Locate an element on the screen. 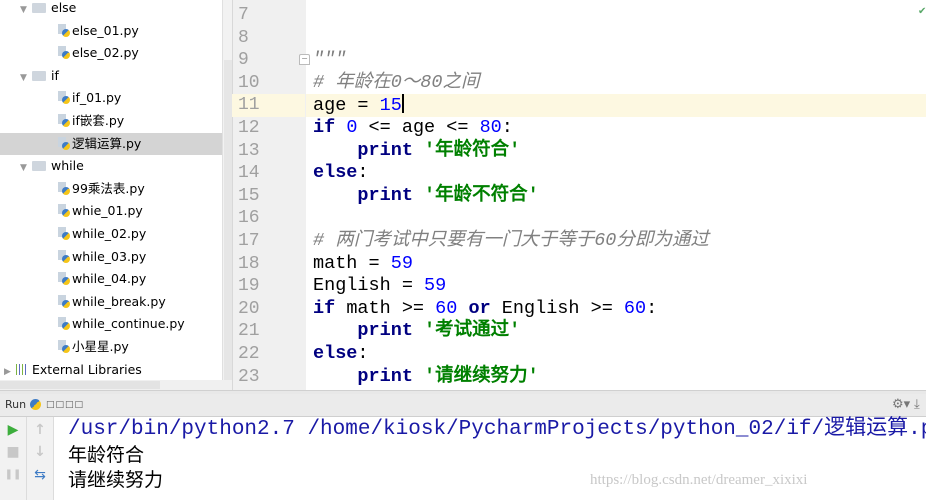 The image size is (926, 500). tree-folder: ▼ if is located at coordinates (39, 76).